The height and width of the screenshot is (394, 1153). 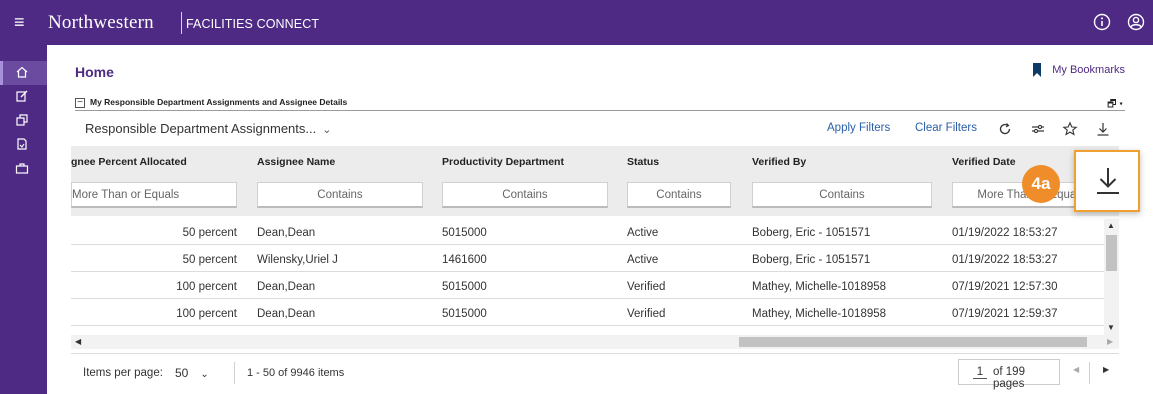 I want to click on edit-icon, so click(x=22, y=96).